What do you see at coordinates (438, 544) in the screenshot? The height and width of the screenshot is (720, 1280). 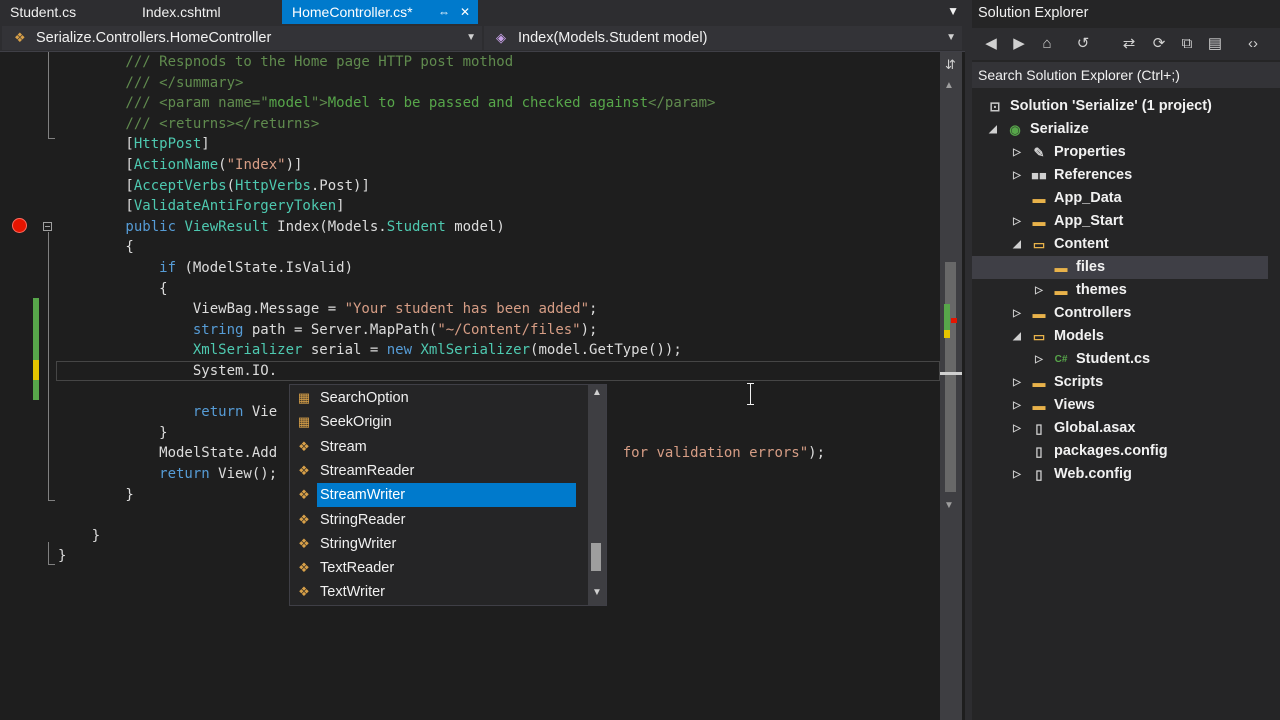 I see `completion-item: ❖ StringWriter` at bounding box center [438, 544].